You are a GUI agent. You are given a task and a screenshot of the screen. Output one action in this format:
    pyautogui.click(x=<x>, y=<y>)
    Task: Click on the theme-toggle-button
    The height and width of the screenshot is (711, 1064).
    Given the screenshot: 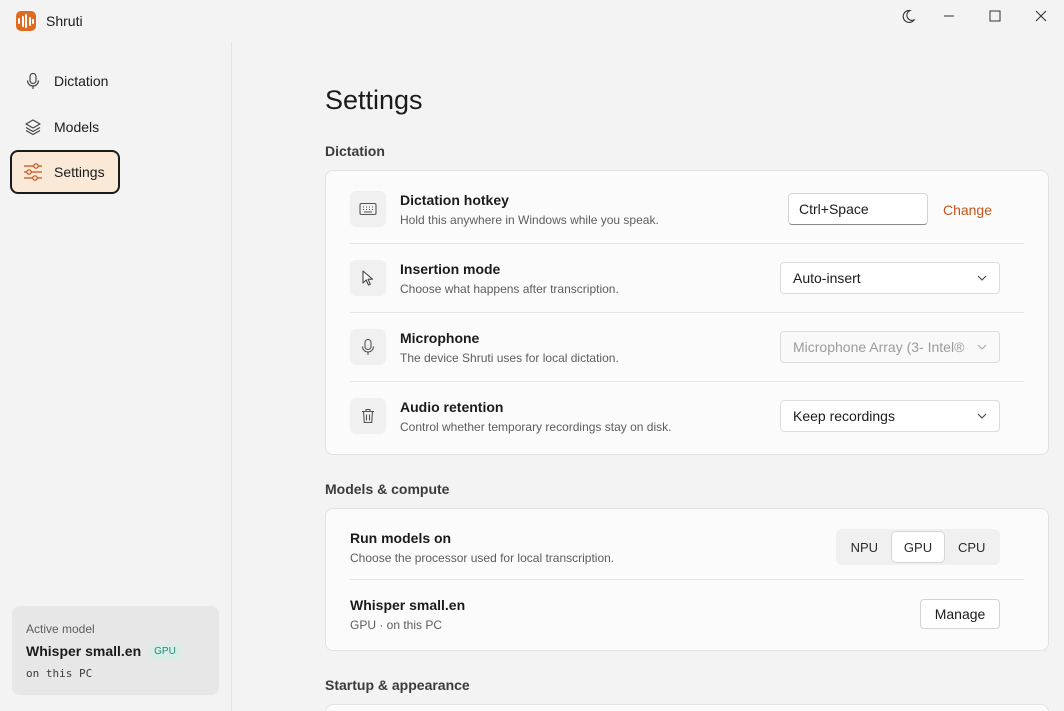 What is the action you would take?
    pyautogui.click(x=908, y=16)
    